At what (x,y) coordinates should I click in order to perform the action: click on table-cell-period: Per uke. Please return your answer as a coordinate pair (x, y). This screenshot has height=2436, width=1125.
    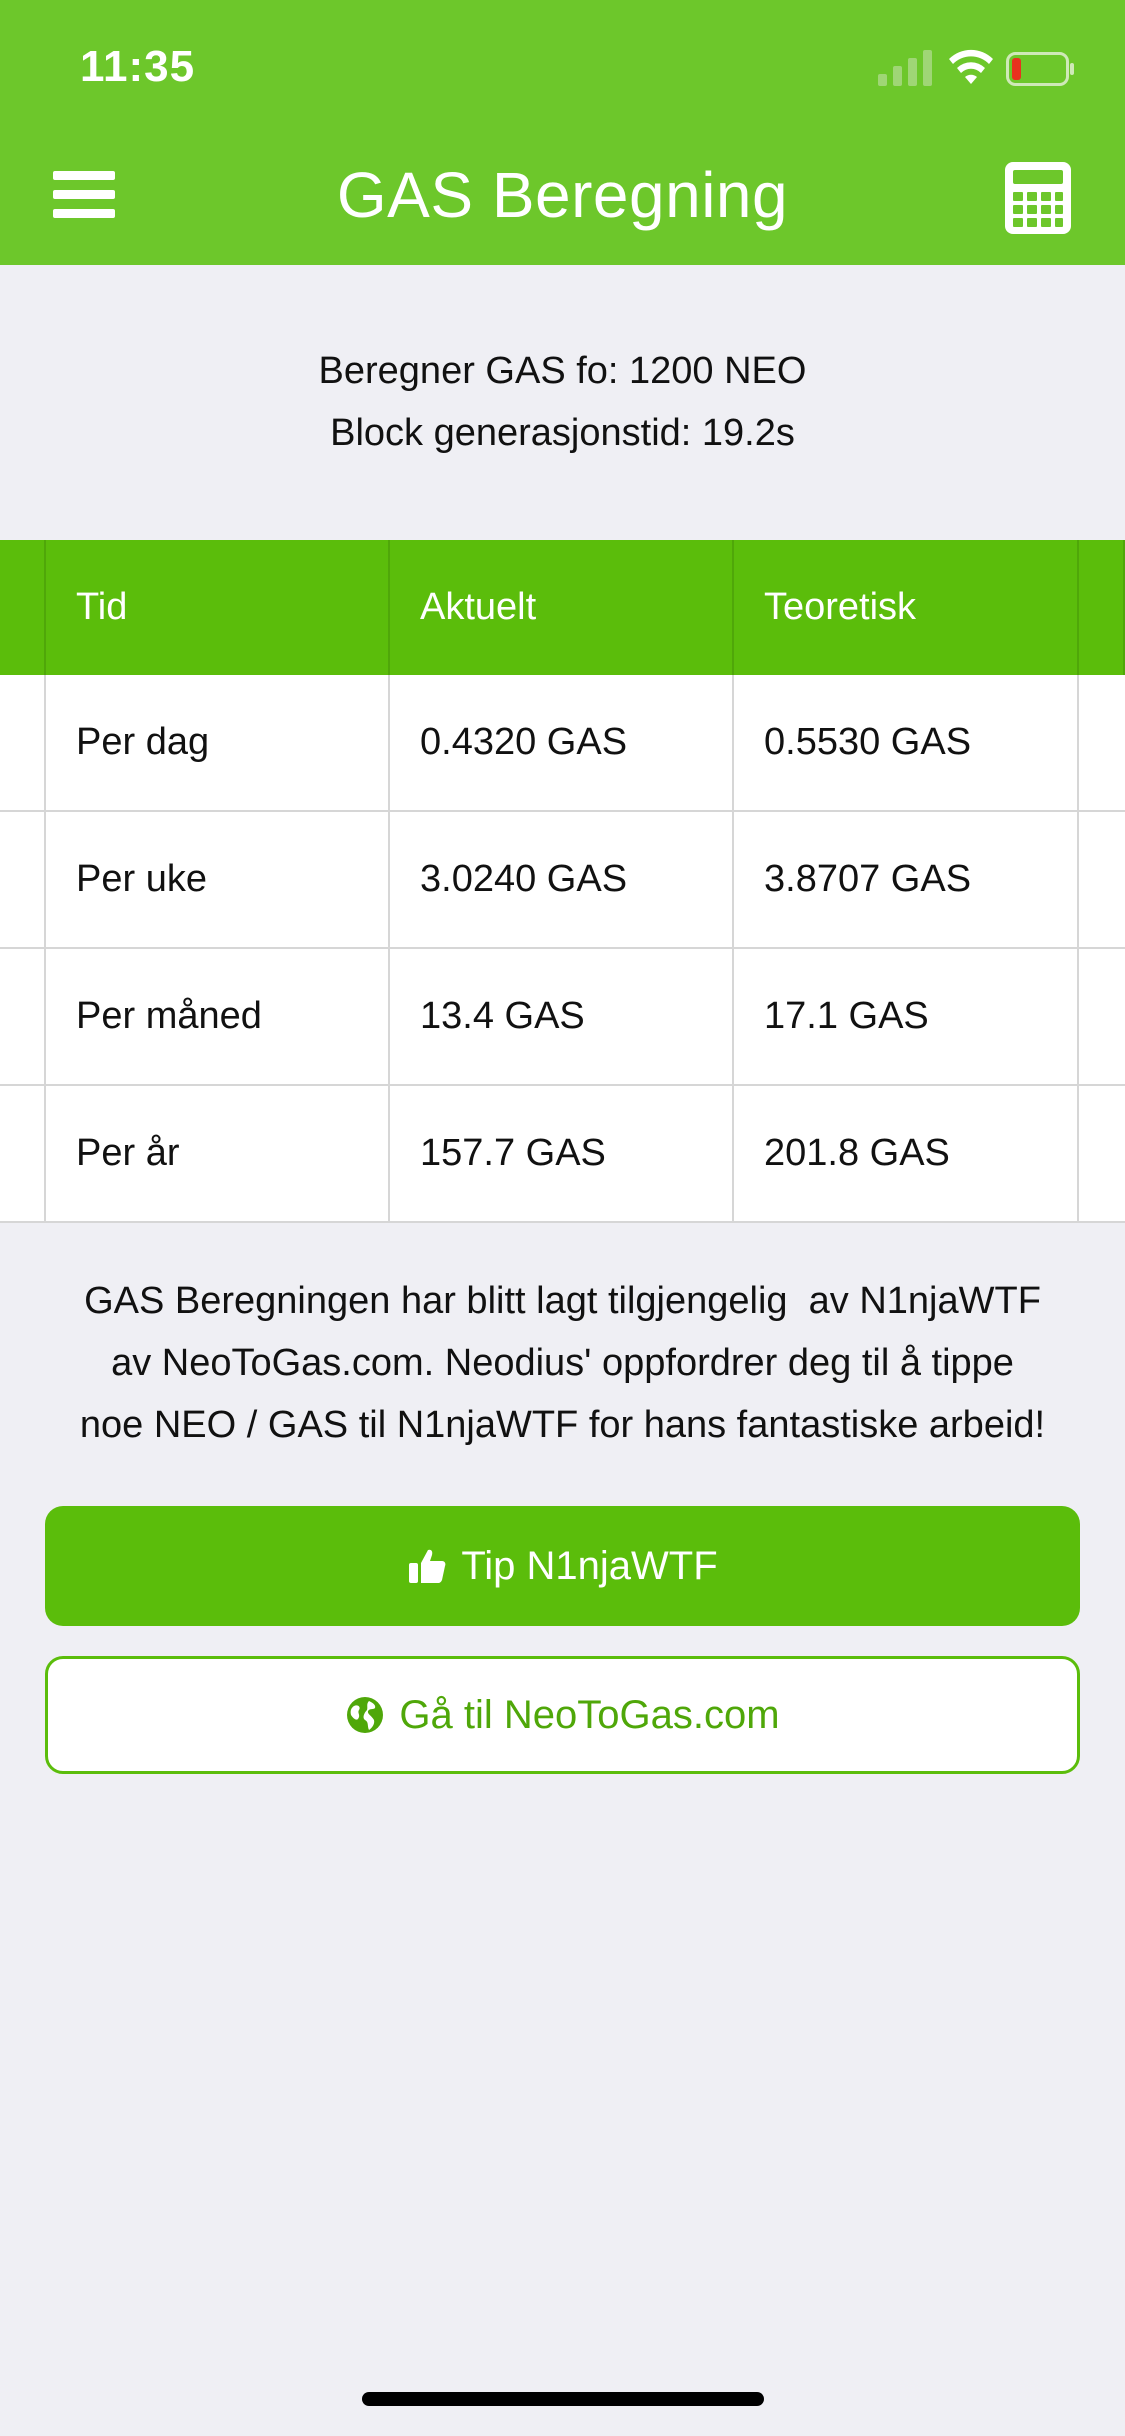
    Looking at the image, I should click on (218, 879).